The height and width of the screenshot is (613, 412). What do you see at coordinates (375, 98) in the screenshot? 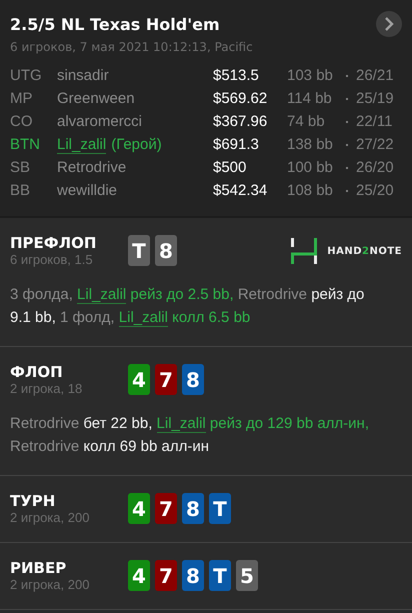
I see `player-stats: 25/19` at bounding box center [375, 98].